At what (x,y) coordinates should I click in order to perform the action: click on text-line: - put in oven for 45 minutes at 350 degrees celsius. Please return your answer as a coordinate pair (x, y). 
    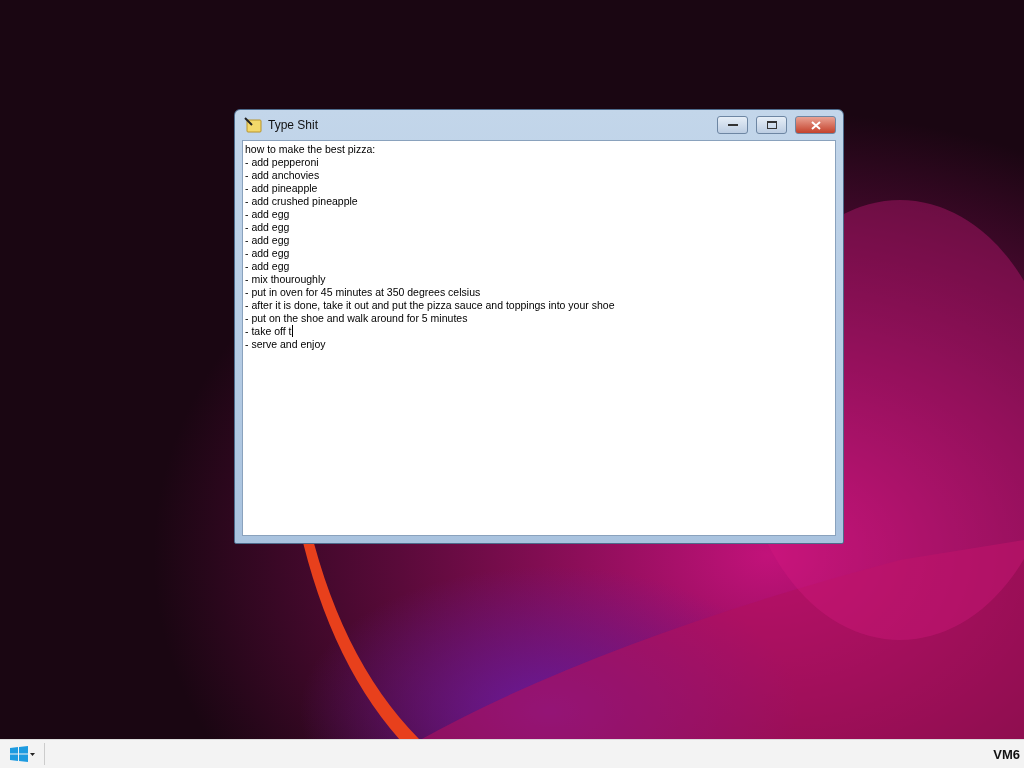
    Looking at the image, I should click on (363, 292).